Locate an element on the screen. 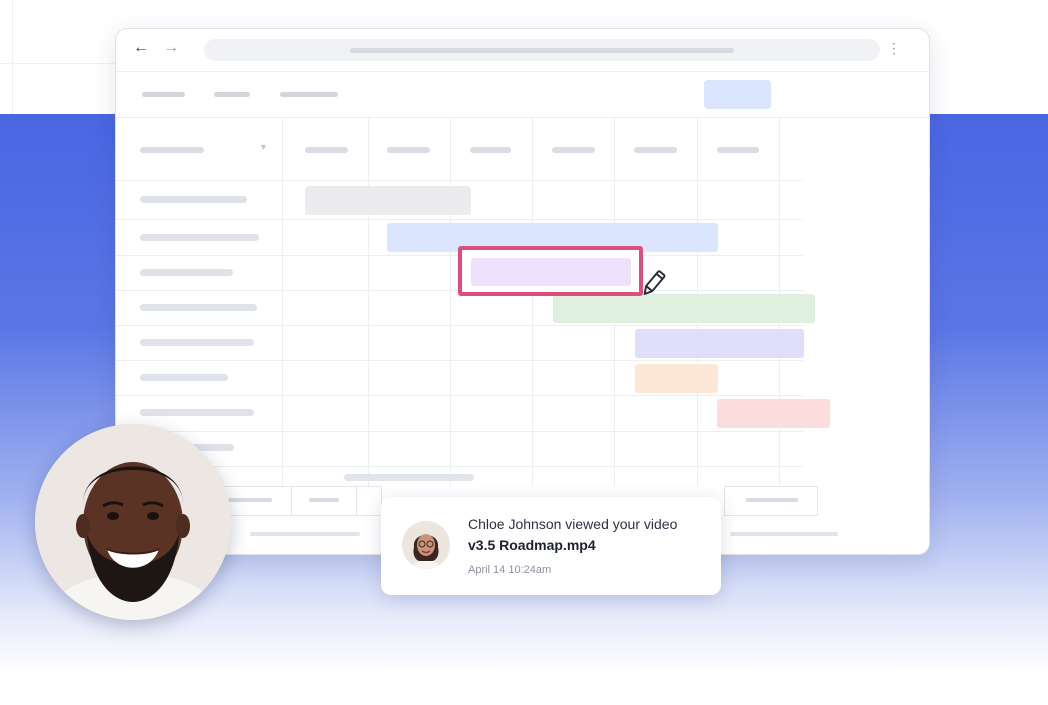 The image size is (1048, 705). toolbar-action-button is located at coordinates (737, 94).